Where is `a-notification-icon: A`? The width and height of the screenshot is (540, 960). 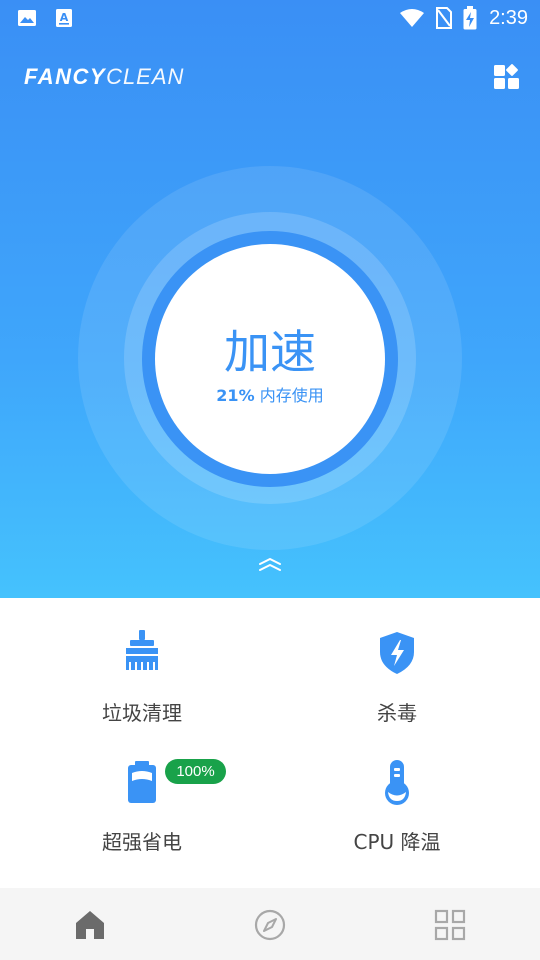 a-notification-icon: A is located at coordinates (64, 18).